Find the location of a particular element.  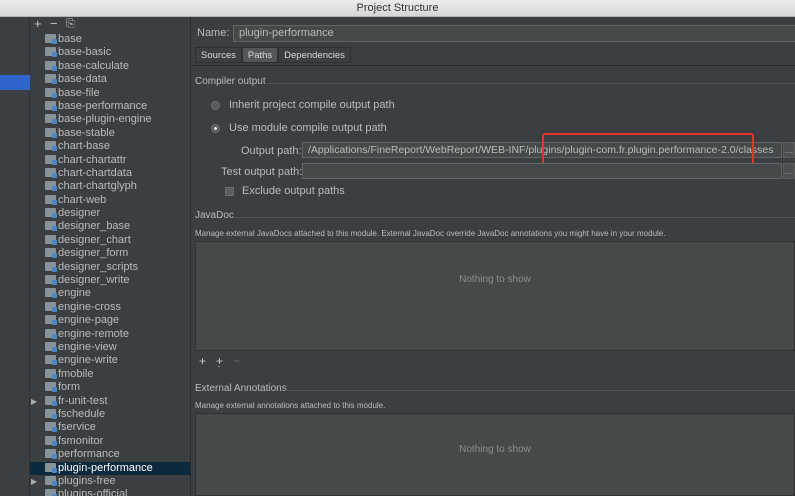

tree-item: base-file is located at coordinates (110, 93).